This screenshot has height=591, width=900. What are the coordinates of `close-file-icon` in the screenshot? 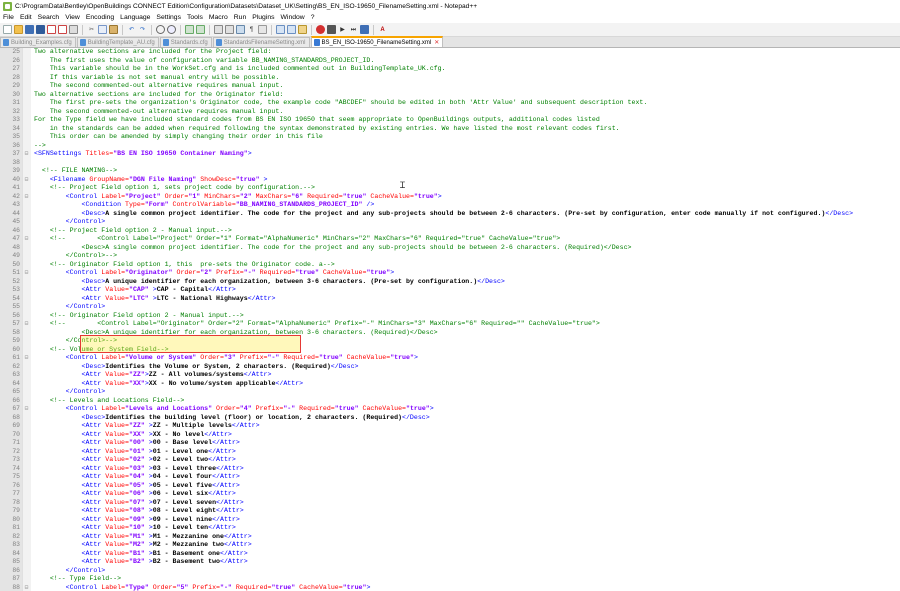 It's located at (51, 29).